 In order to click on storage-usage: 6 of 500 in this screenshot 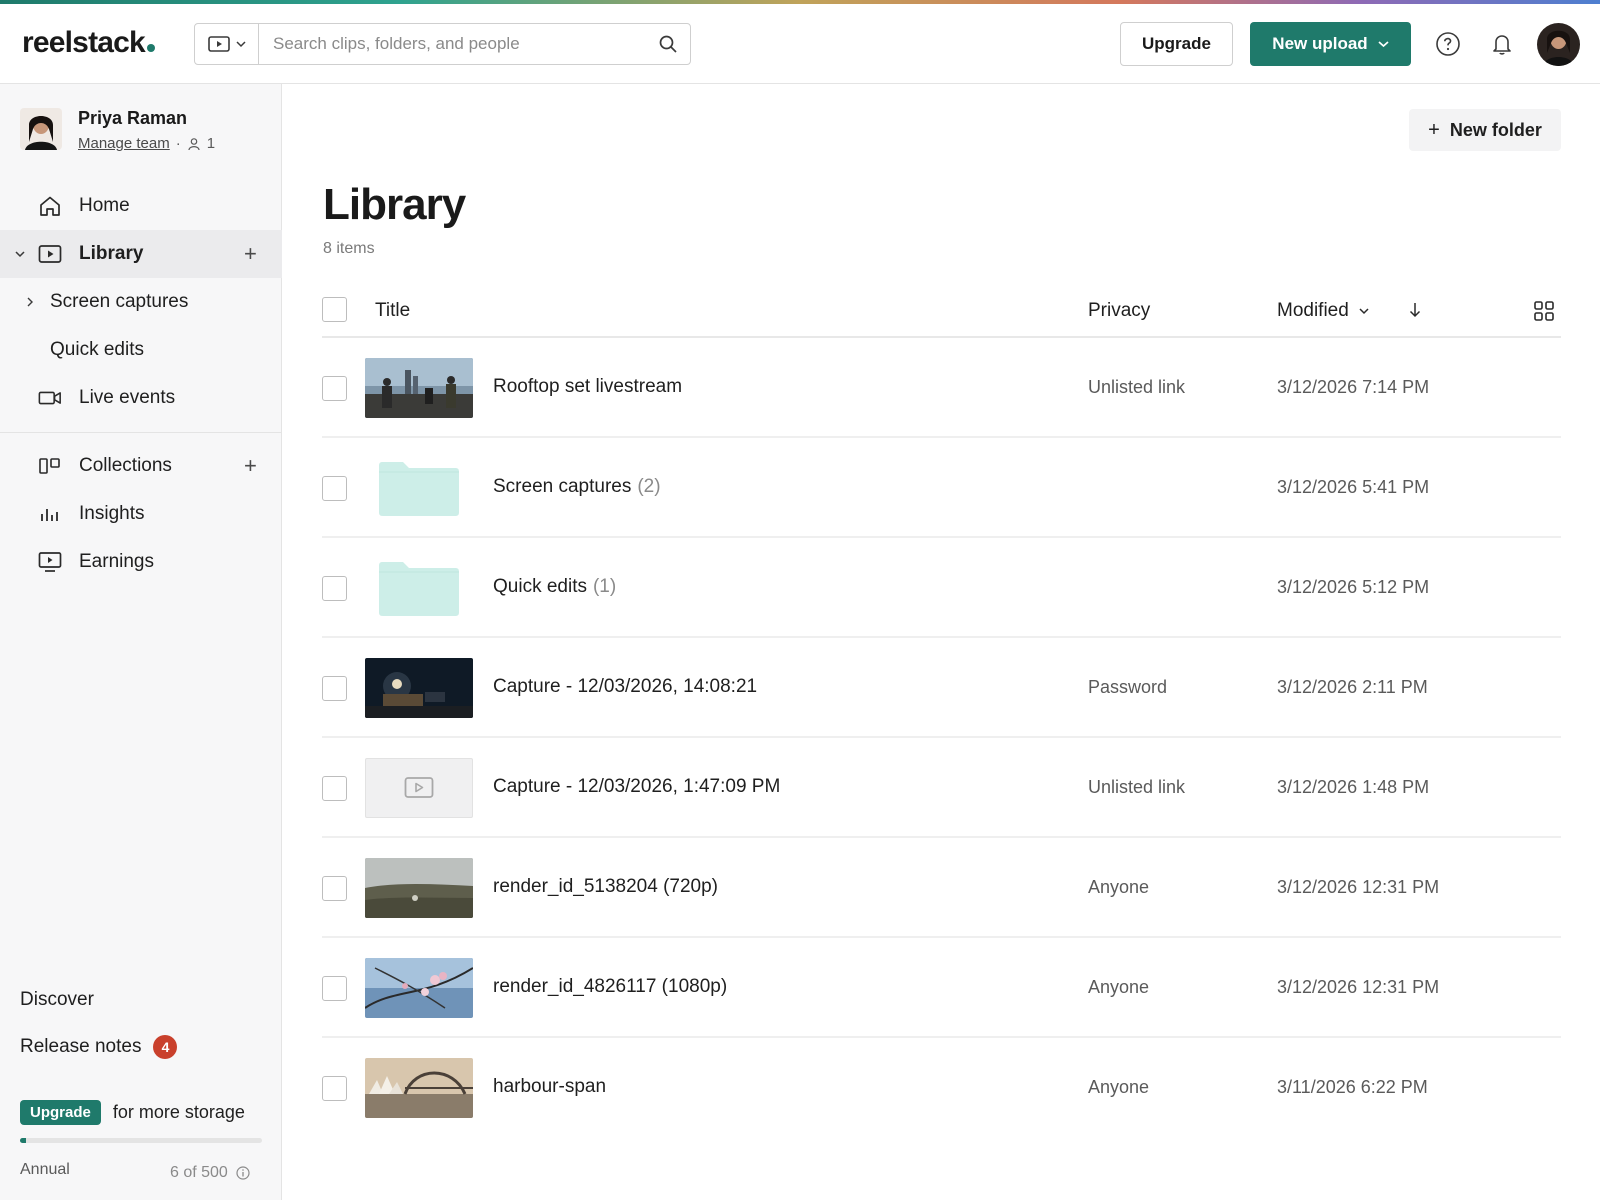, I will do `click(210, 1173)`.